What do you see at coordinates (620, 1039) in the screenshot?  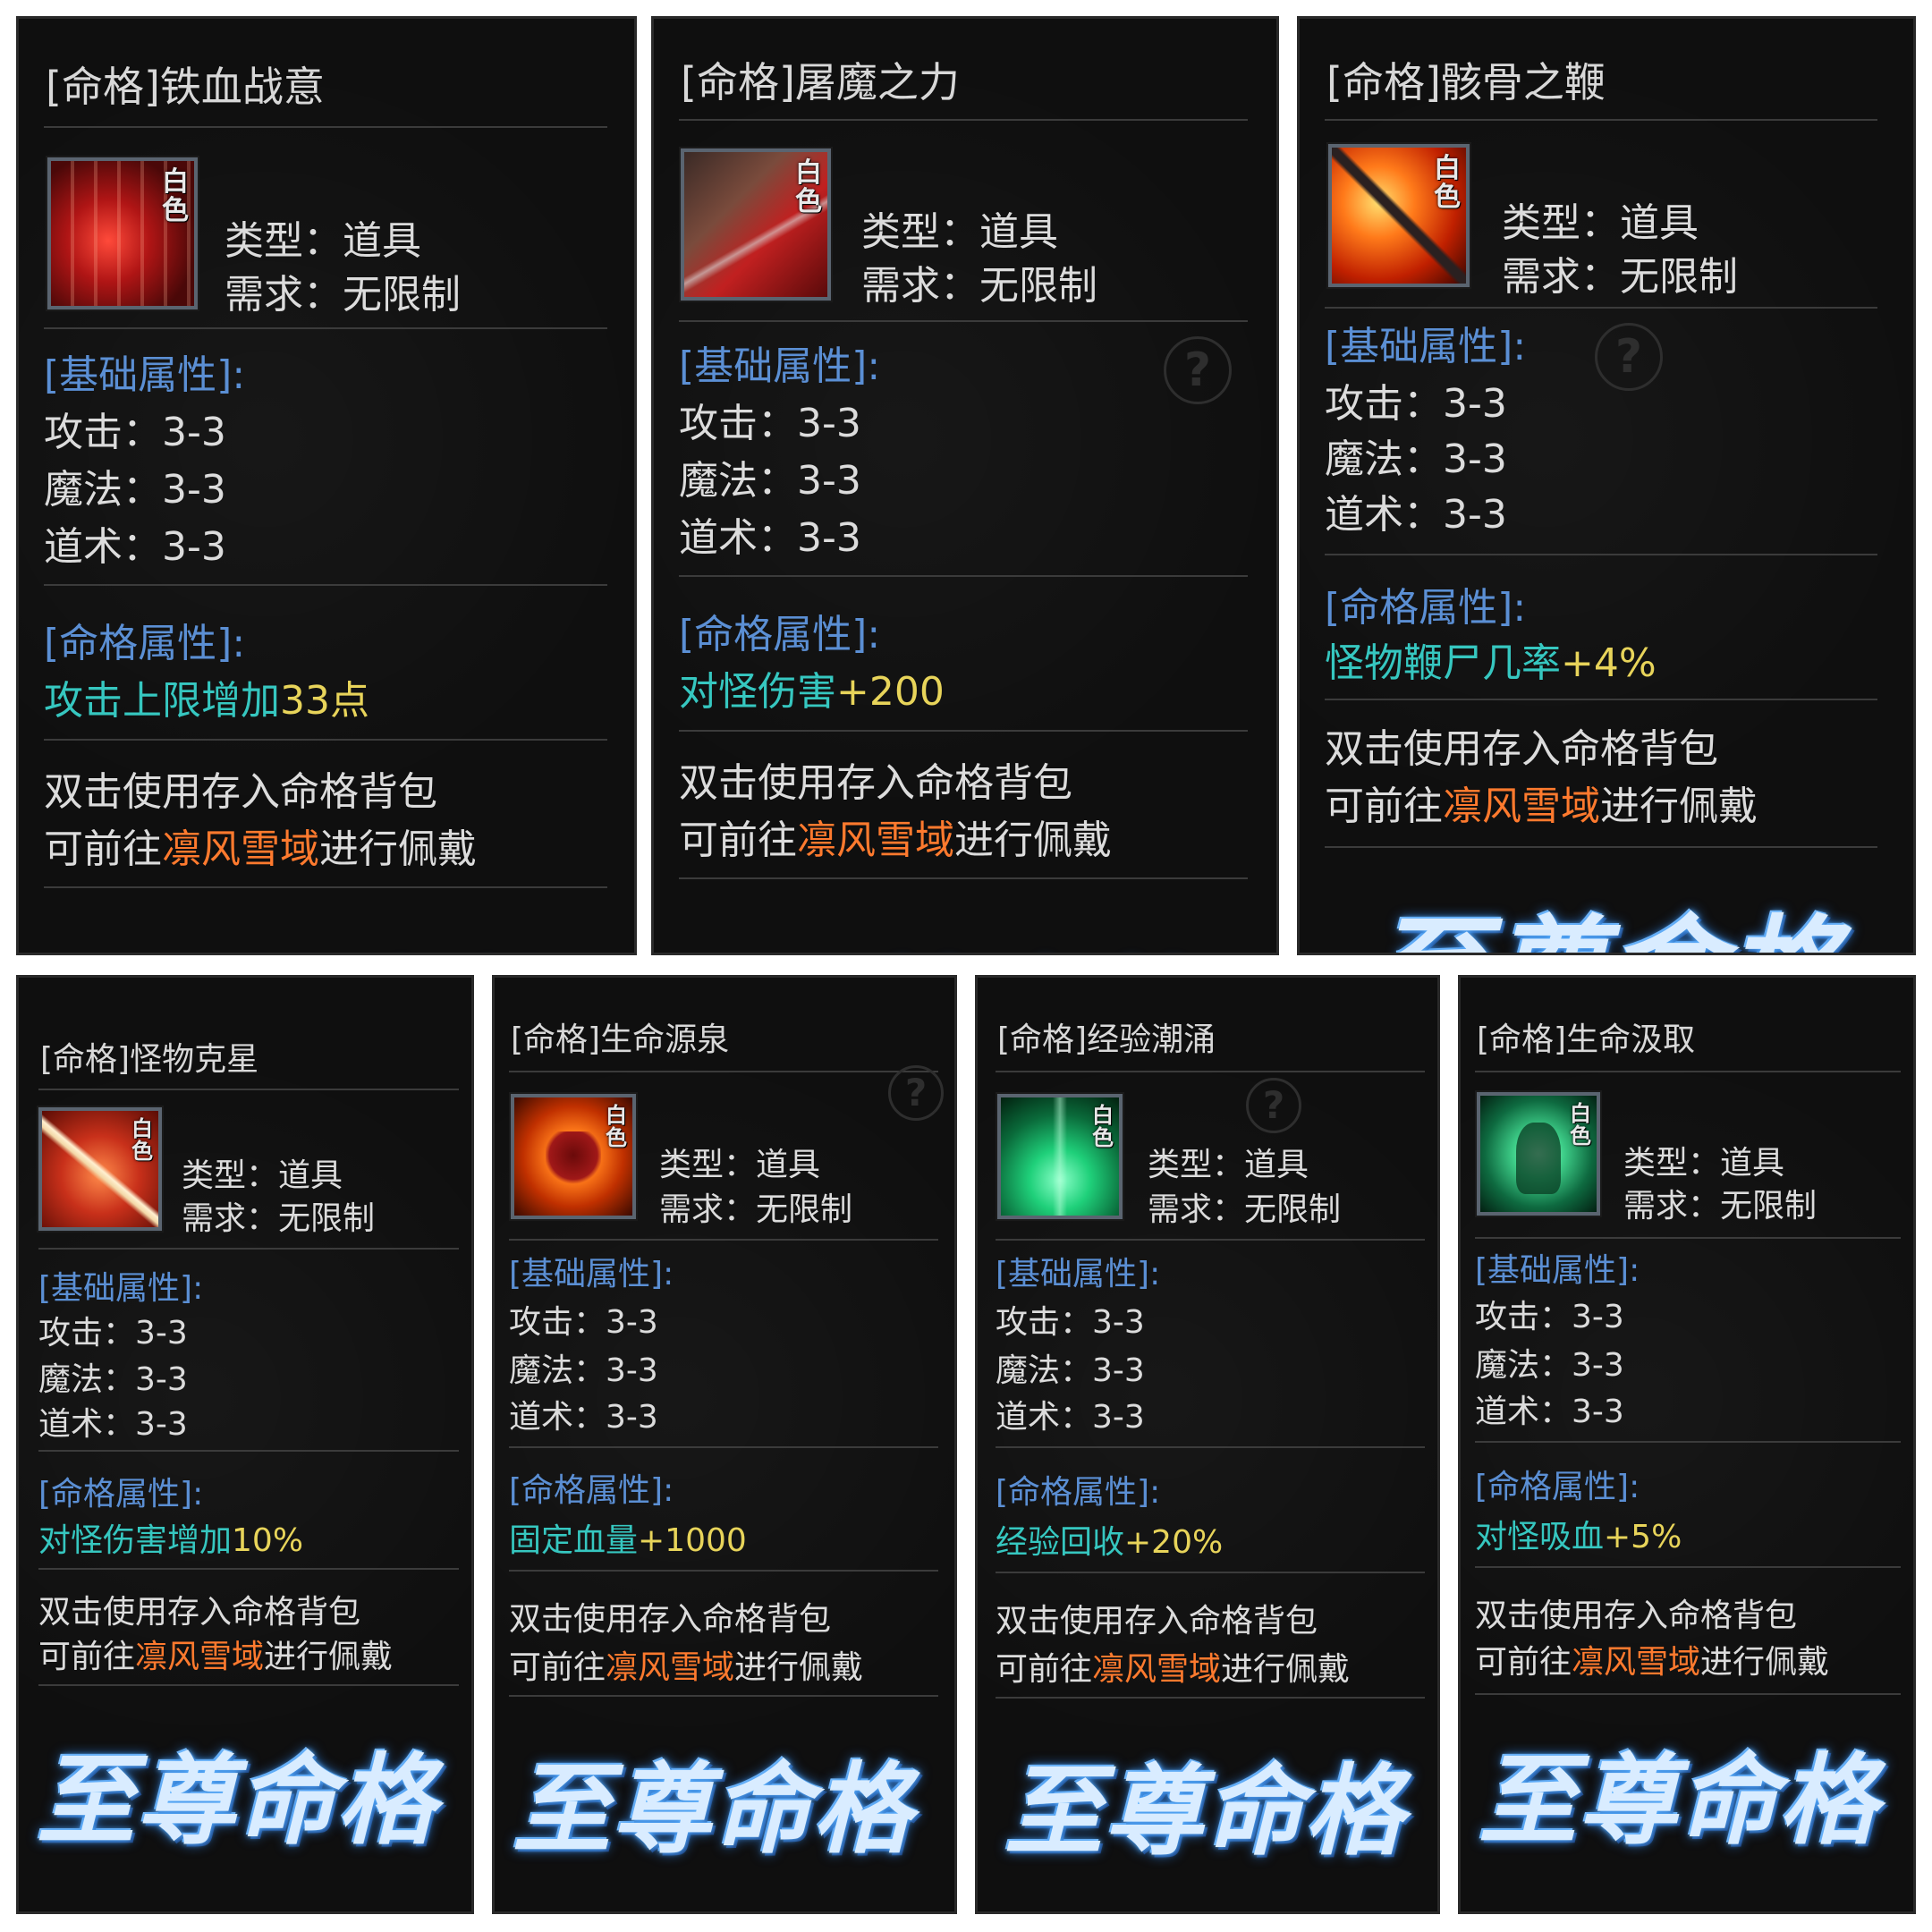 I see `item-name: [命格]生命源泉` at bounding box center [620, 1039].